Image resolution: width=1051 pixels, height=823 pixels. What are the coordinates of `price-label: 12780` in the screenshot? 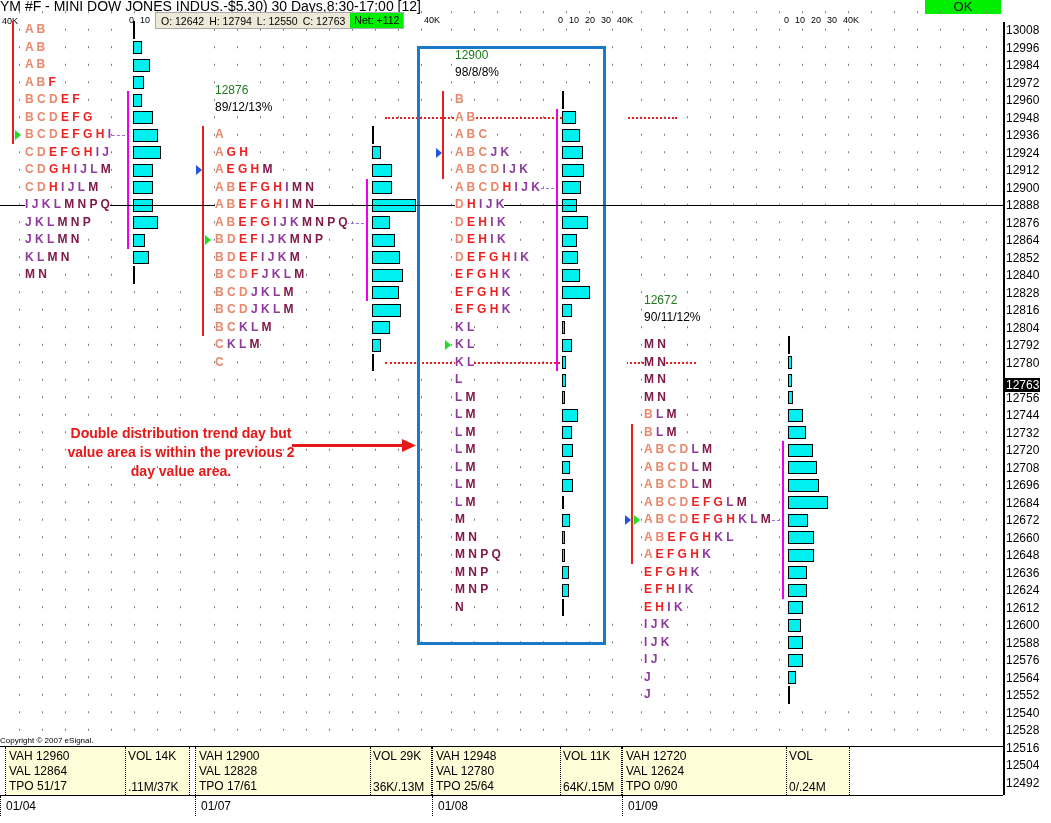 It's located at (1023, 362).